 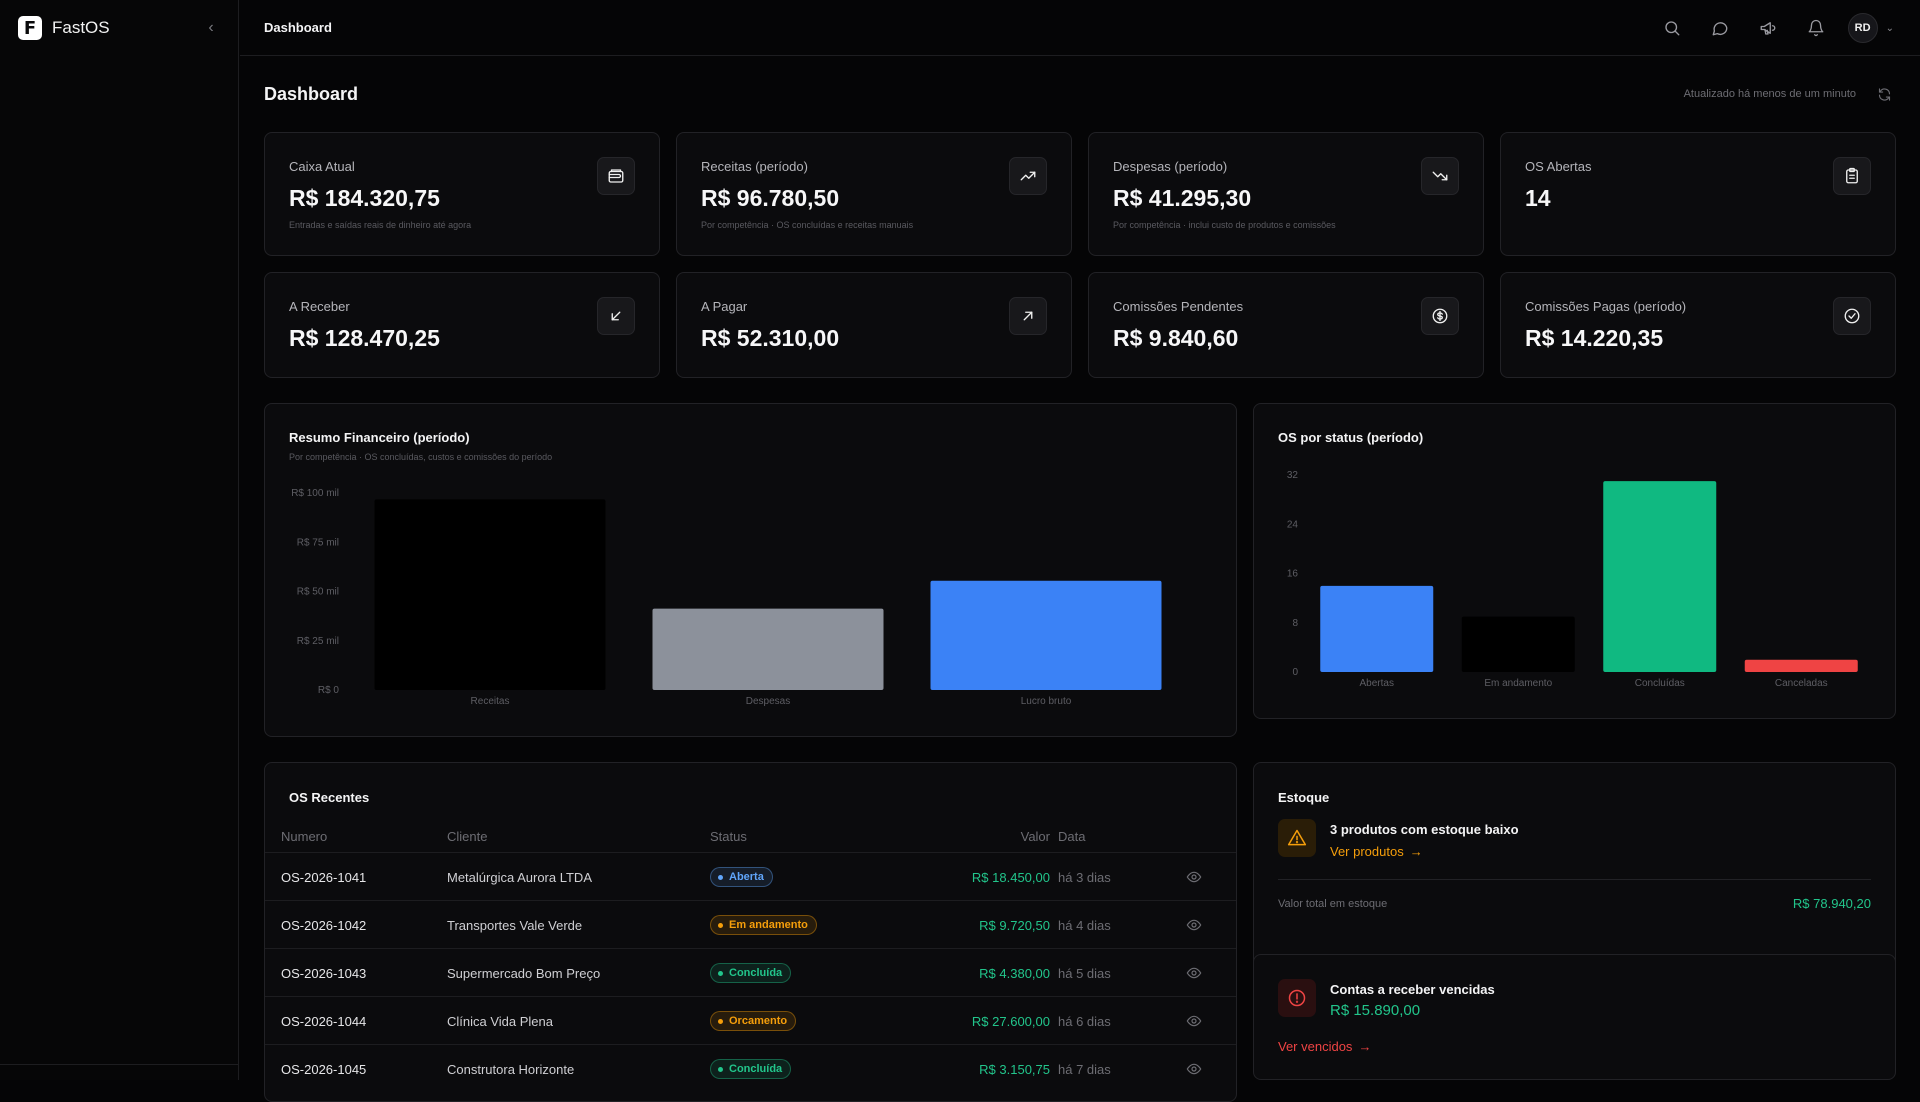 What do you see at coordinates (298, 27) in the screenshot?
I see `breadcrumb: Dashboard` at bounding box center [298, 27].